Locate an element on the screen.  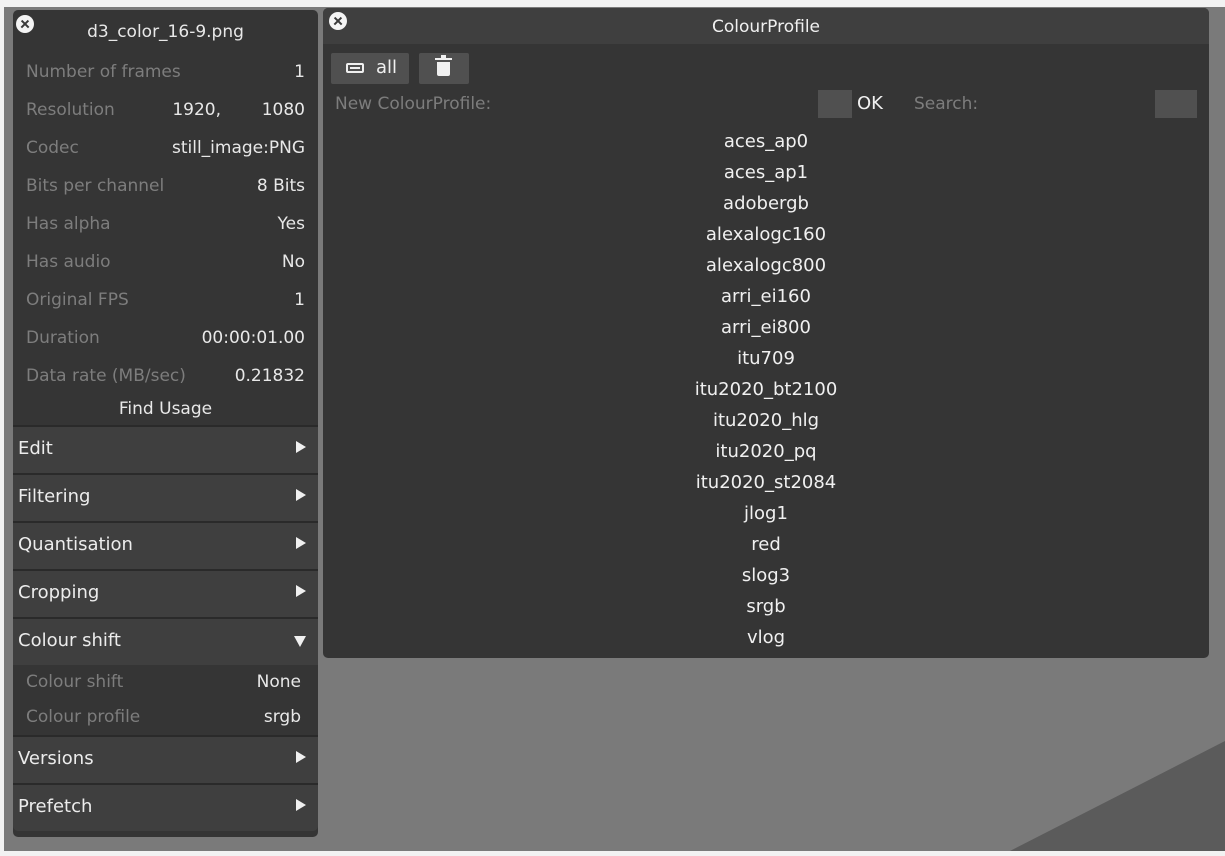
colour-shift-row: Colour shift None is located at coordinates (165, 683).